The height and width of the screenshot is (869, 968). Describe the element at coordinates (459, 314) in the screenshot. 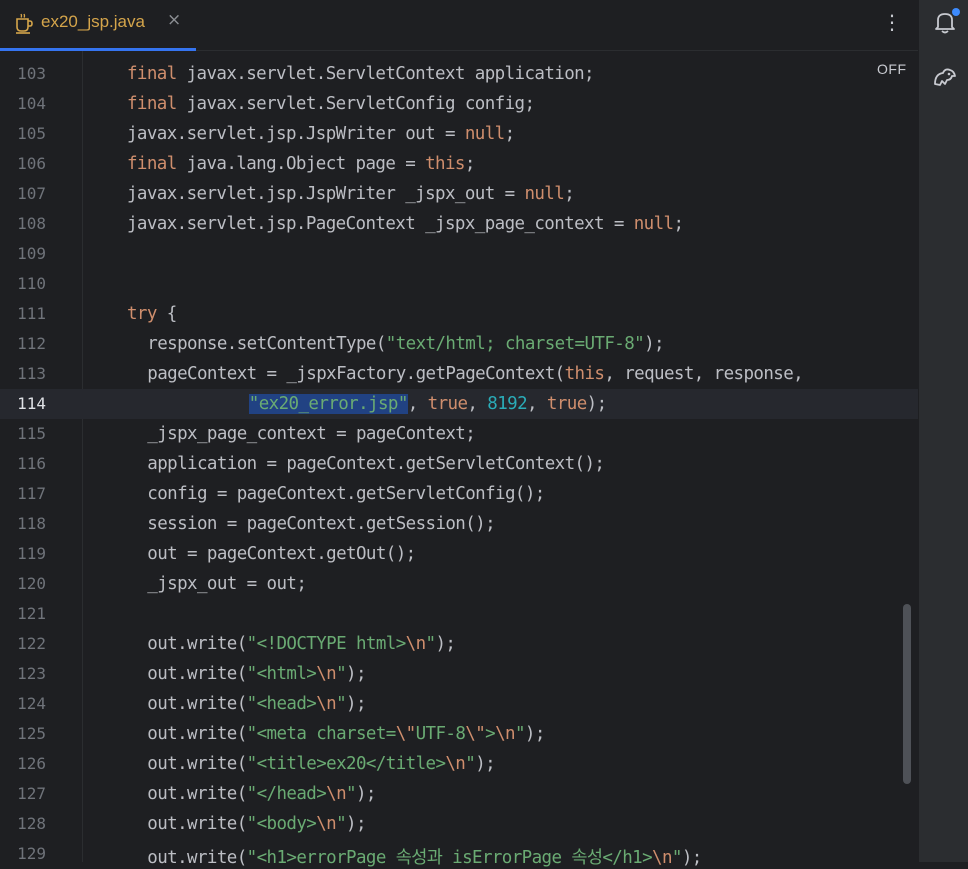

I see `code-line-111: 111 try {` at that location.